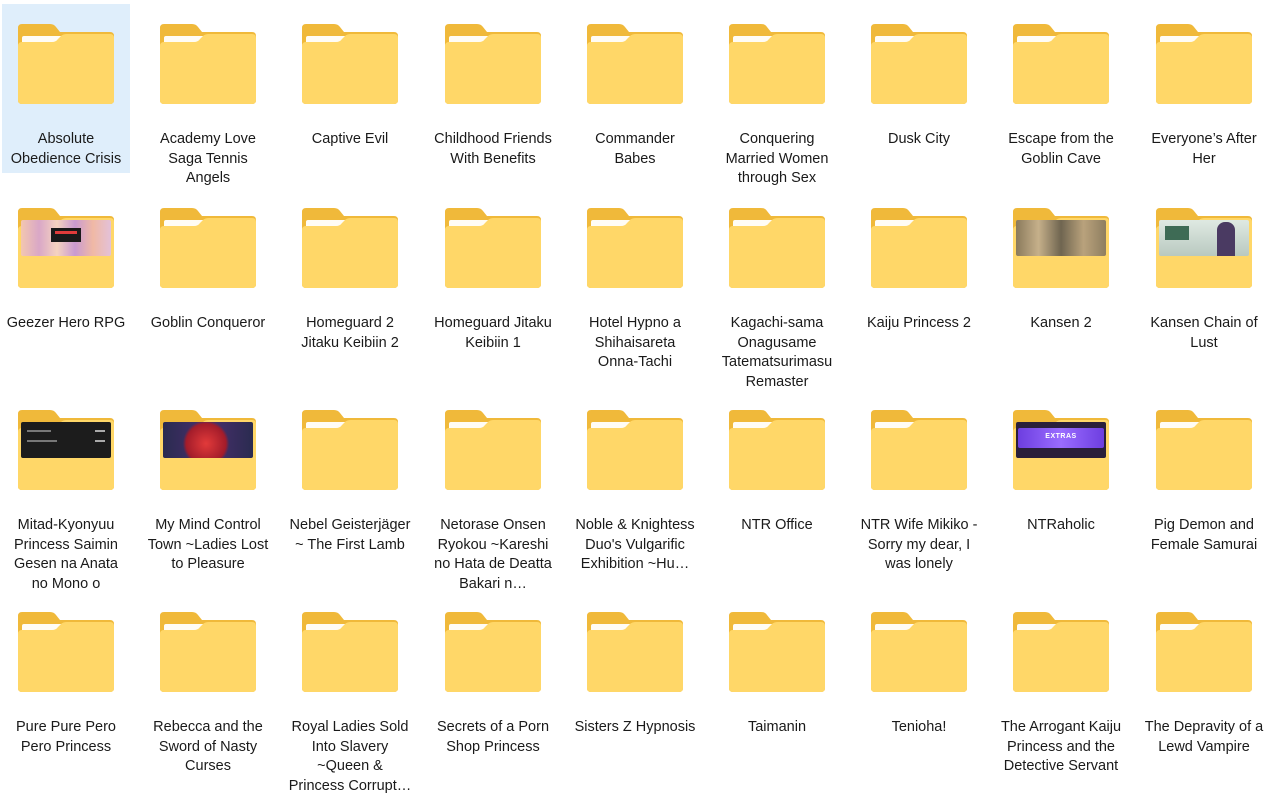 The image size is (1280, 806). I want to click on folder-label: Escape from the Goblin Cave, so click(1061, 149).